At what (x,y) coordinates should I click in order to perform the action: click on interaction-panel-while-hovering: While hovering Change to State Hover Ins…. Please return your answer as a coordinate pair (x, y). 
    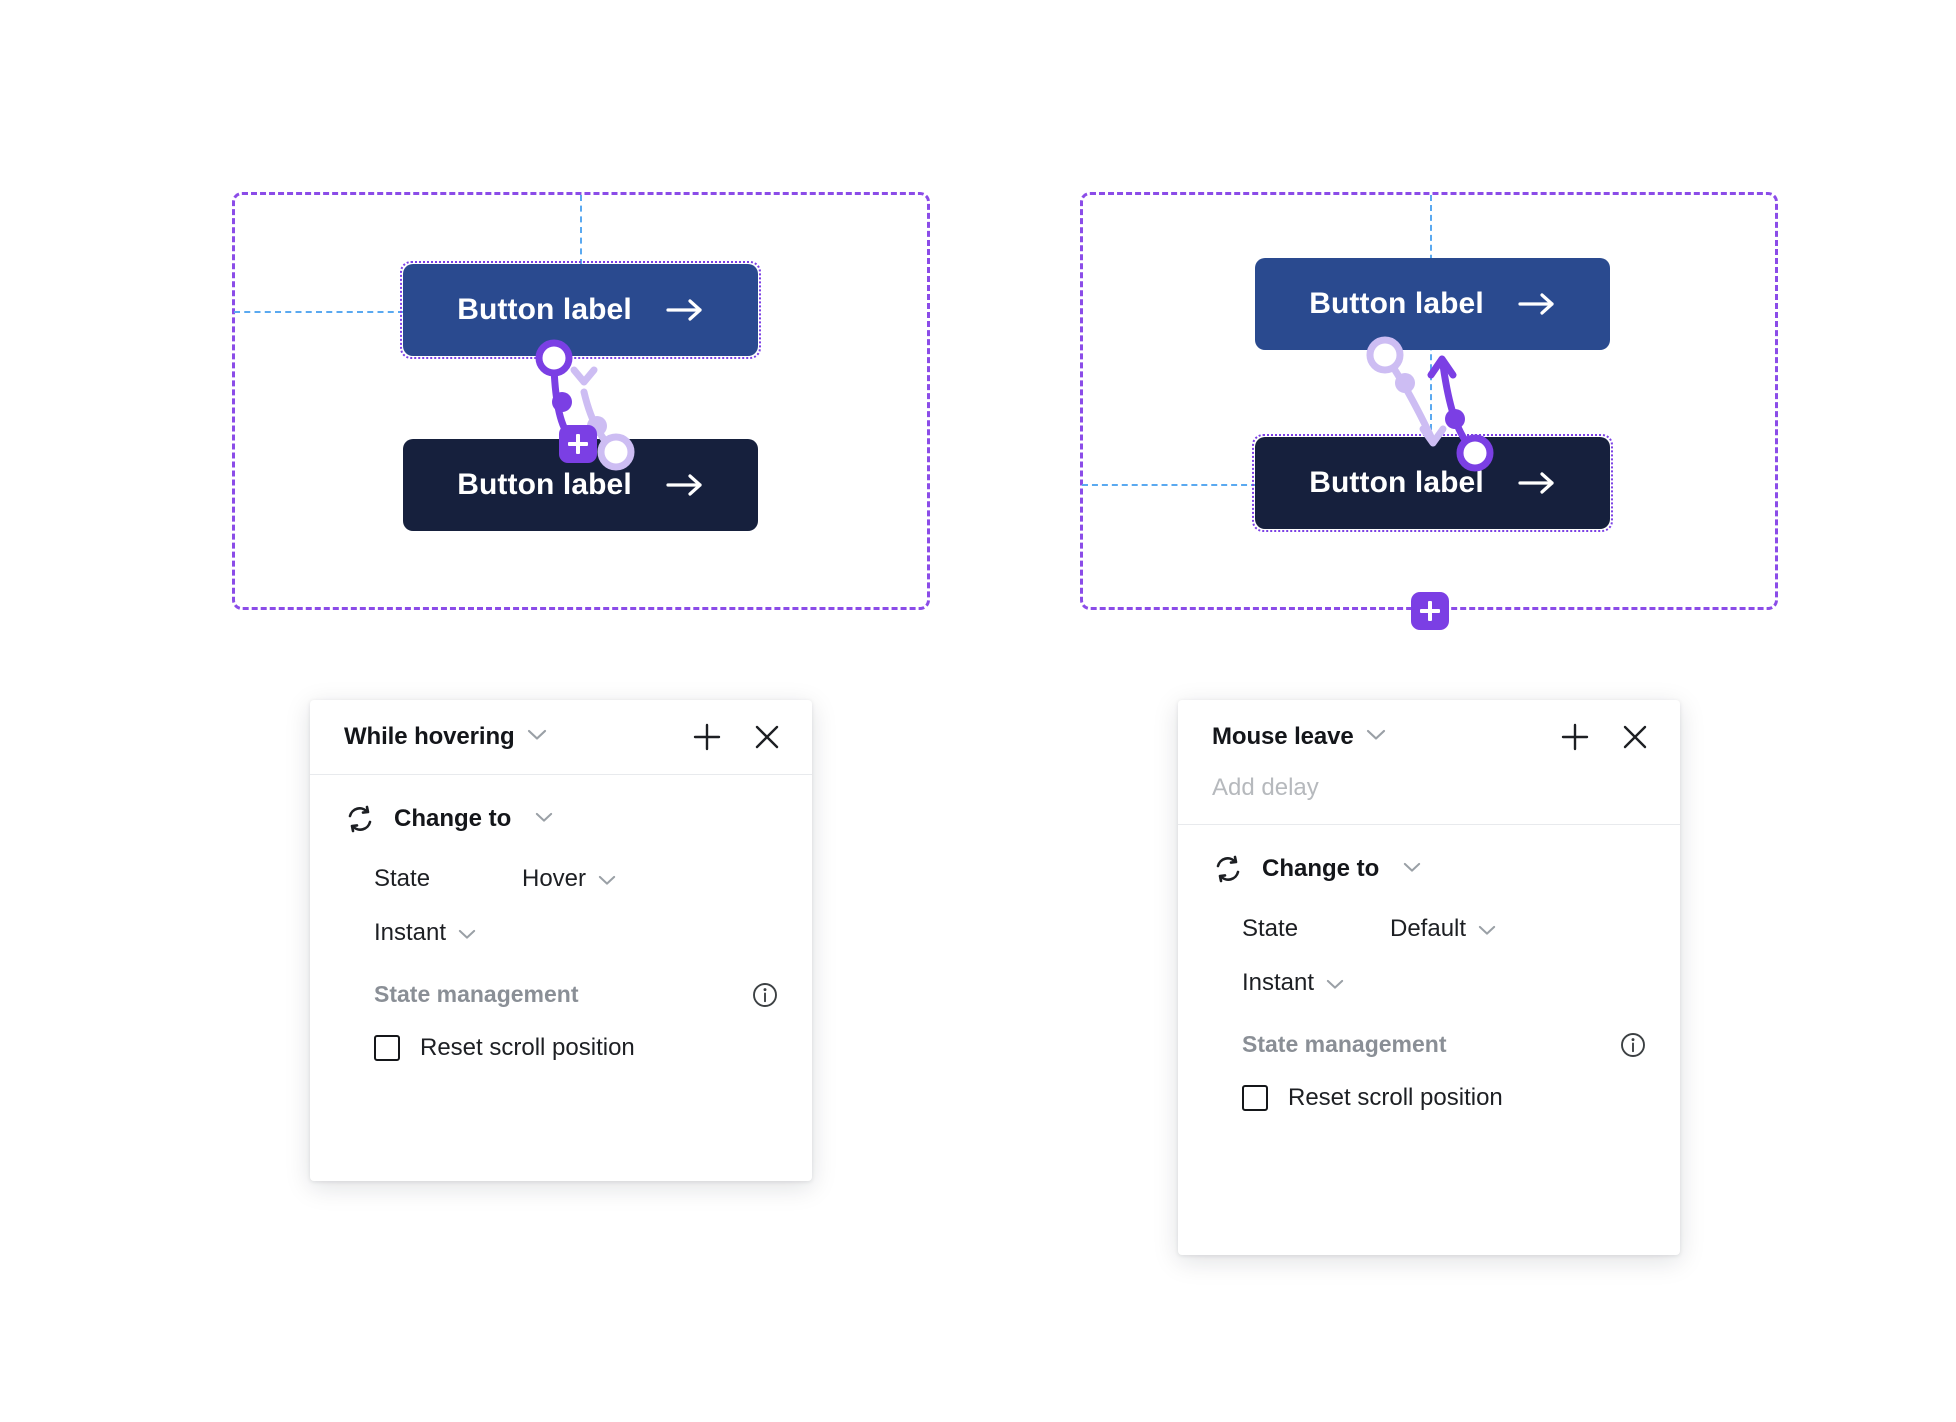
    Looking at the image, I should click on (561, 940).